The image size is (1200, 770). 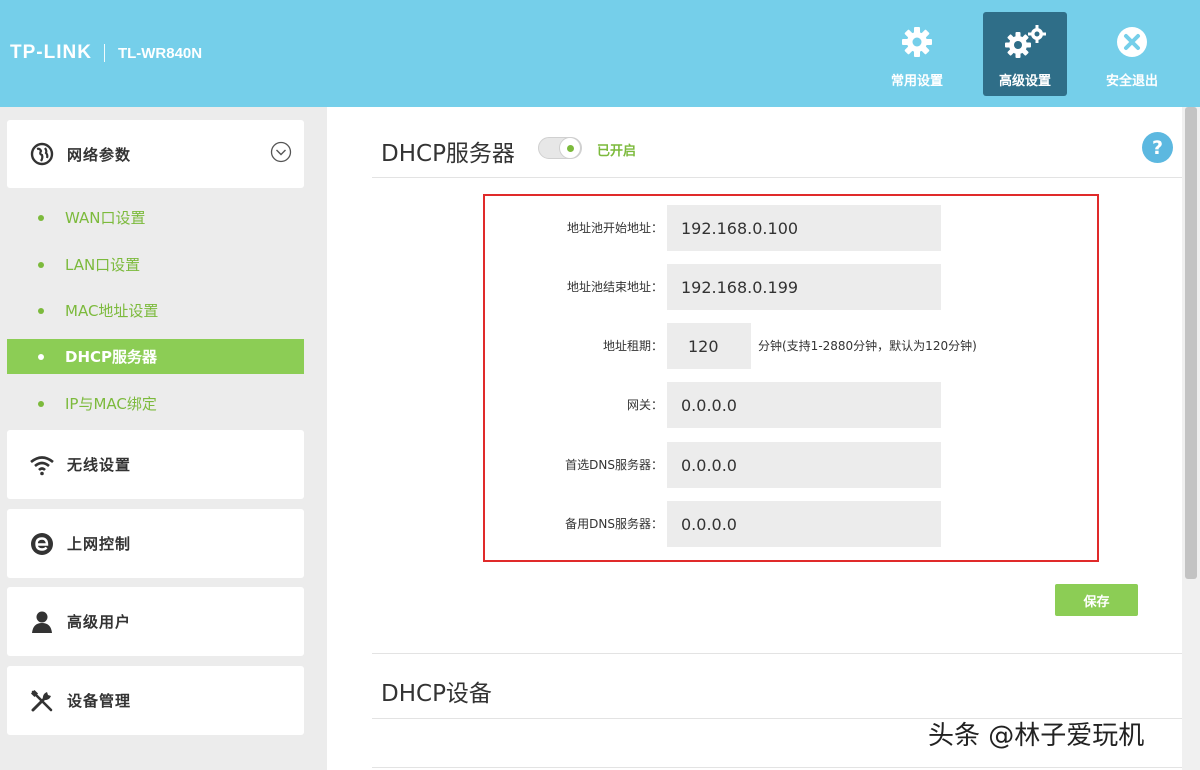 I want to click on sidebar-item-wireless: 无线设置, so click(x=155, y=464).